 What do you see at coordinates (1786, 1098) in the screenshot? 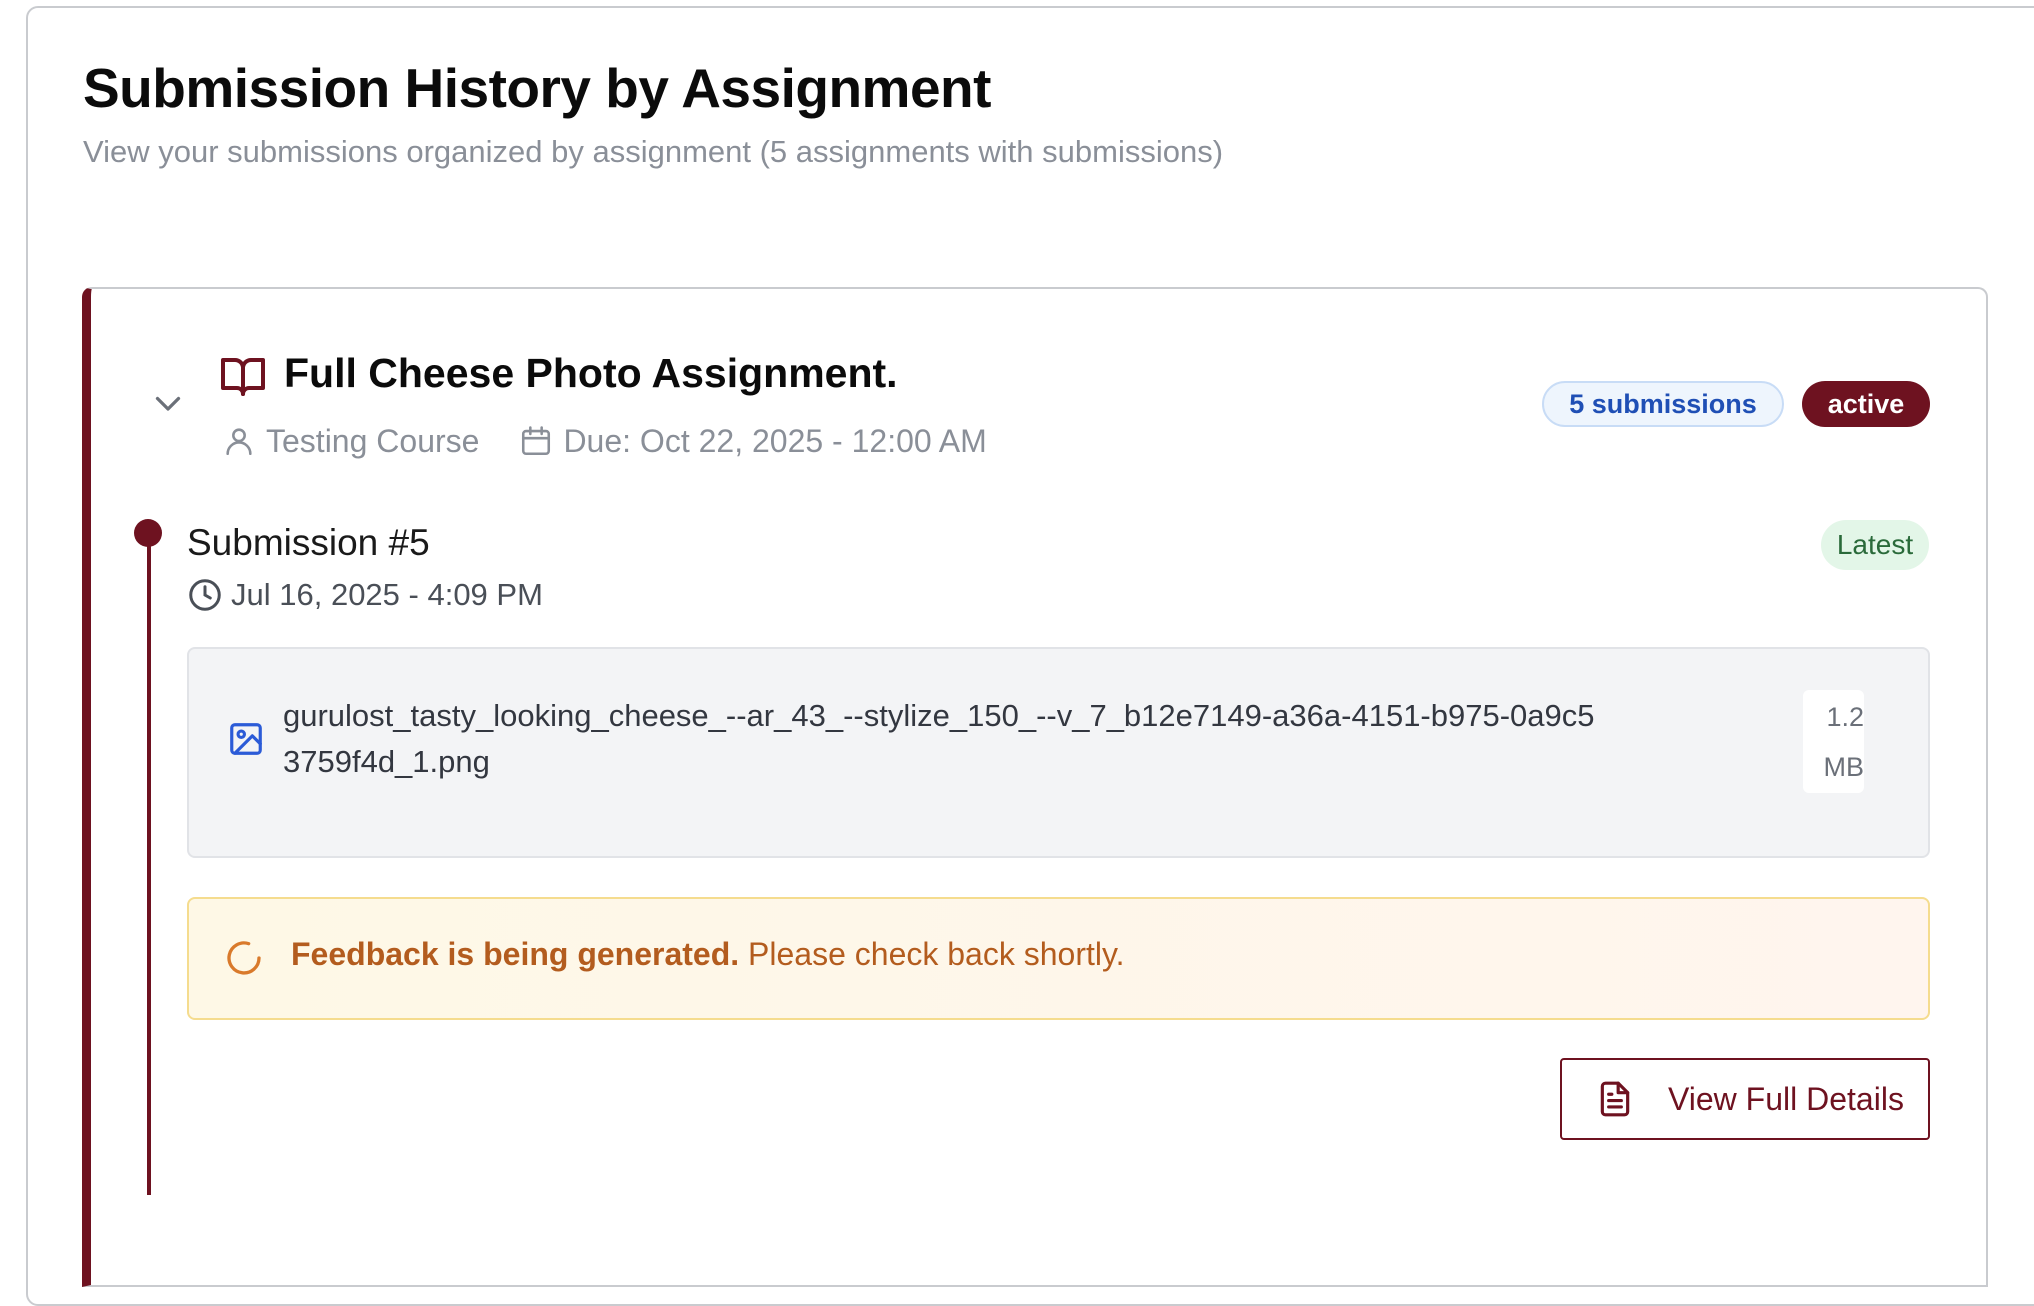
I see `view-full-details-label: View Full Details` at bounding box center [1786, 1098].